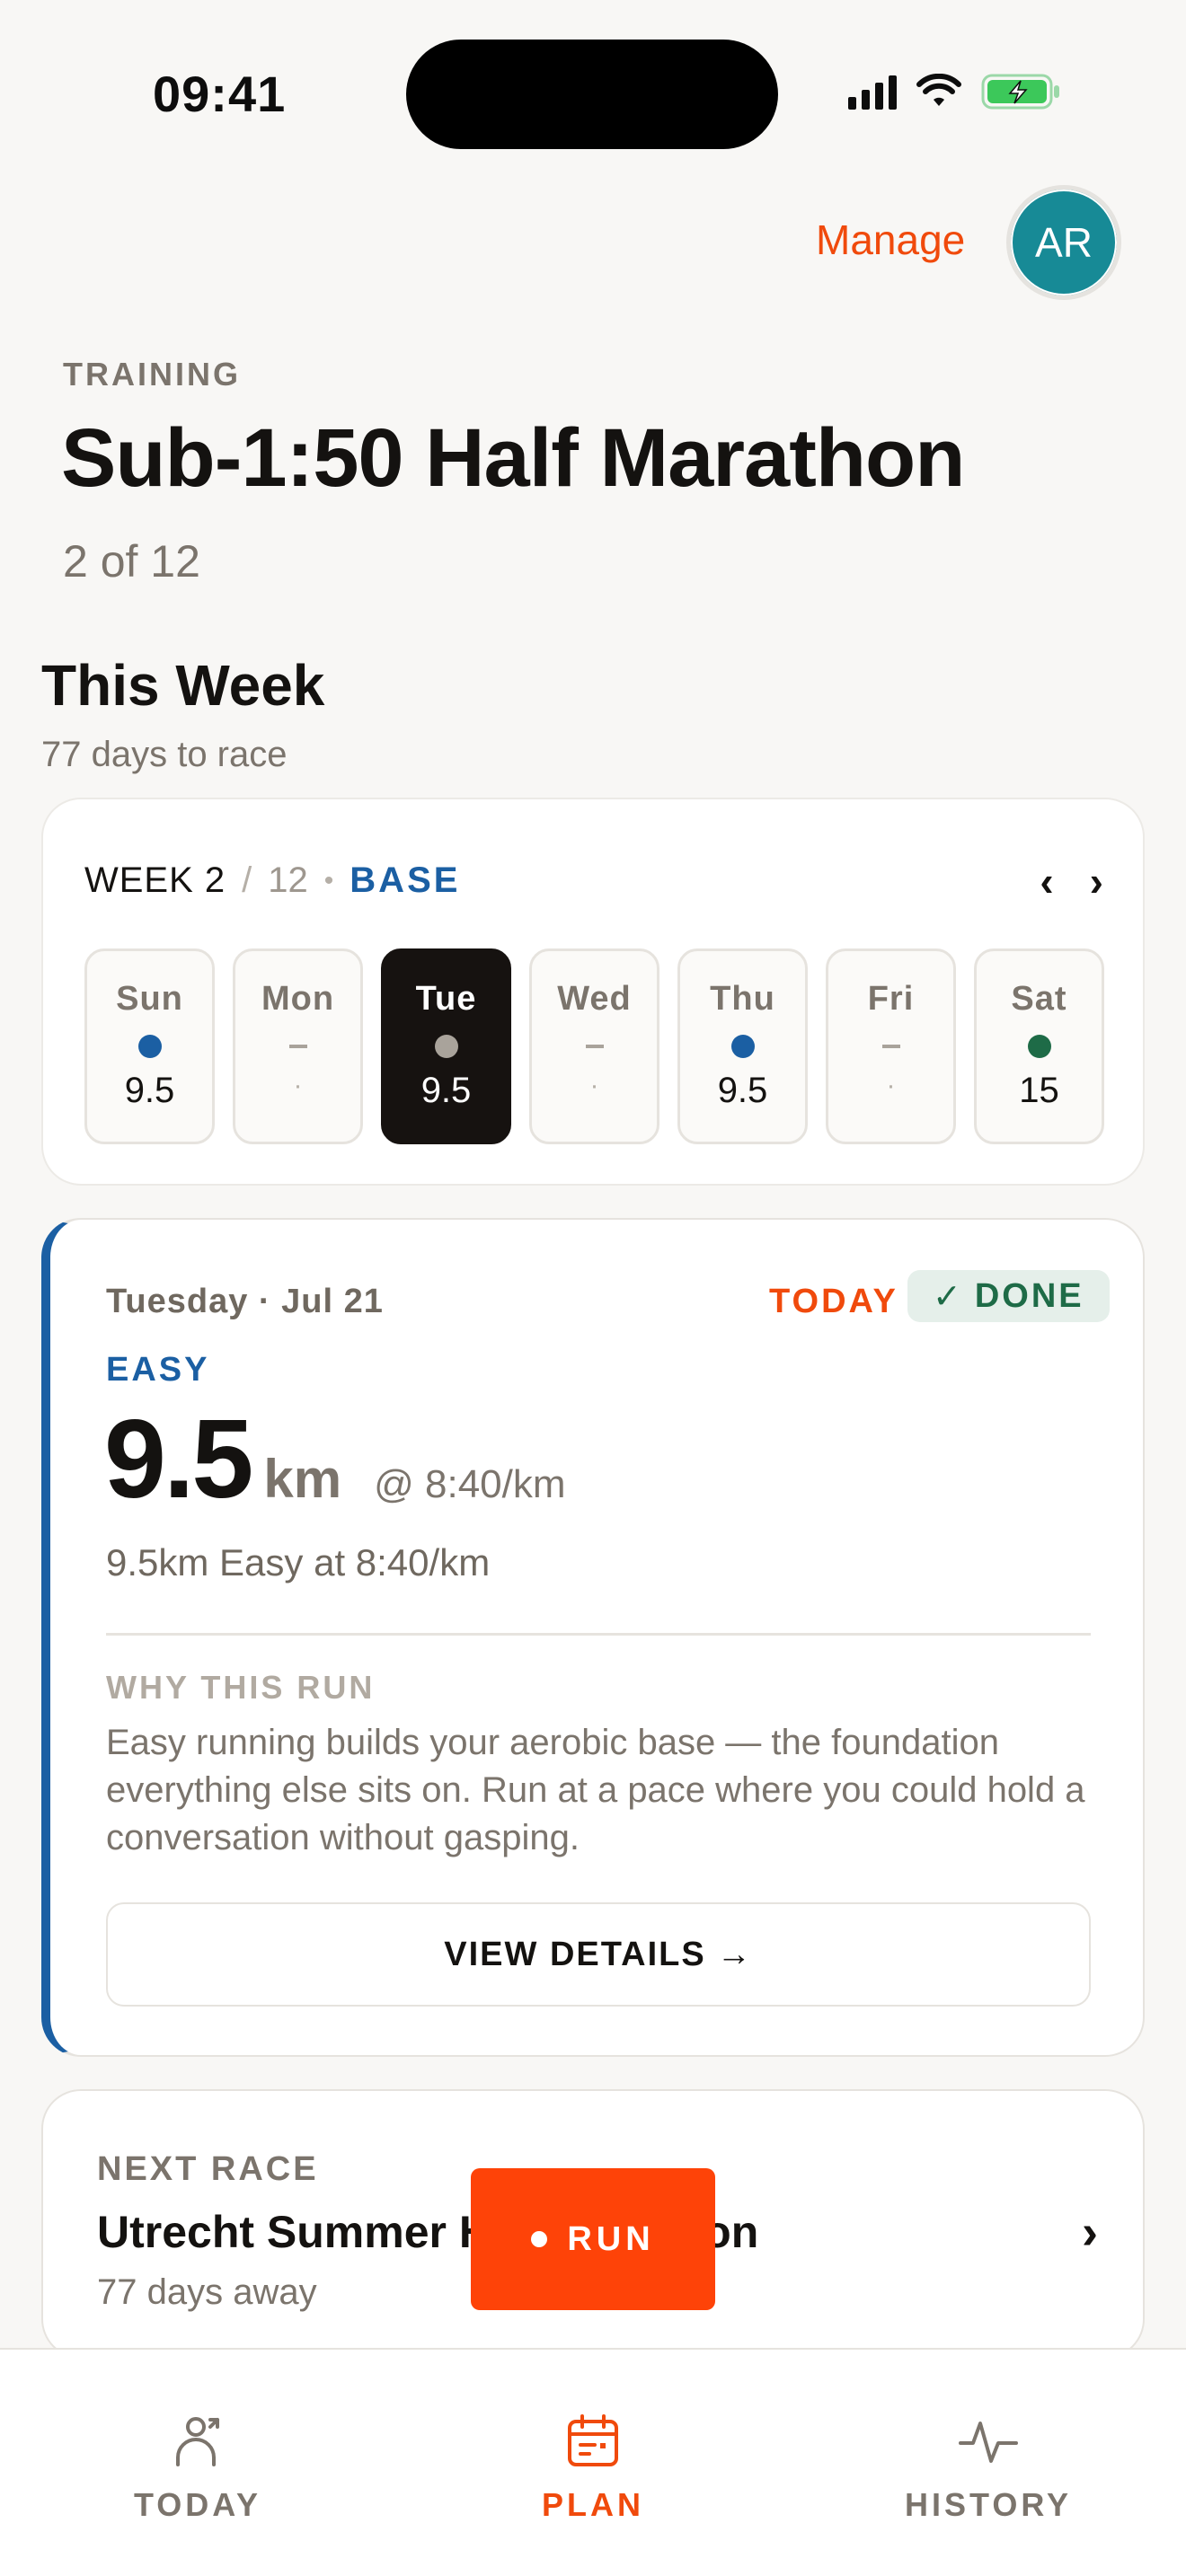 This screenshot has width=1186, height=2576. What do you see at coordinates (890, 240) in the screenshot?
I see `manage-link: Manage` at bounding box center [890, 240].